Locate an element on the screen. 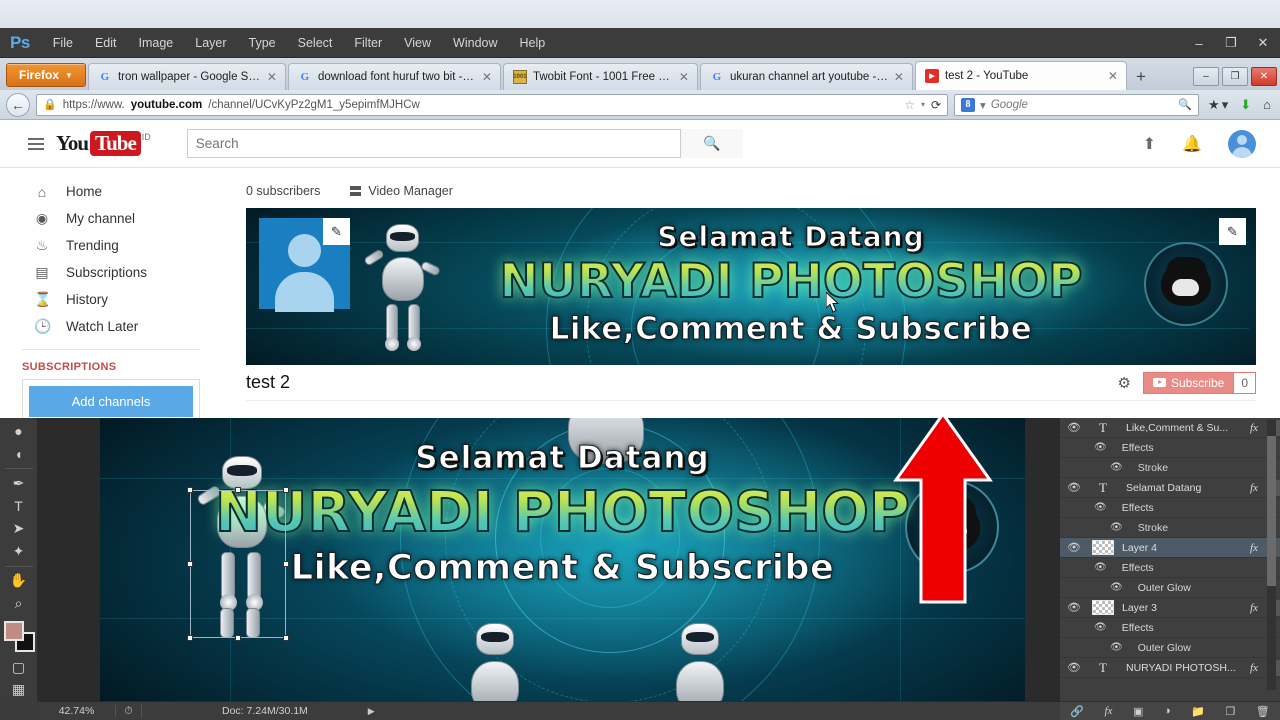 Image resolution: width=1280 pixels, height=720 pixels. adjustment-icon: ◑ is located at coordinates (1167, 711).